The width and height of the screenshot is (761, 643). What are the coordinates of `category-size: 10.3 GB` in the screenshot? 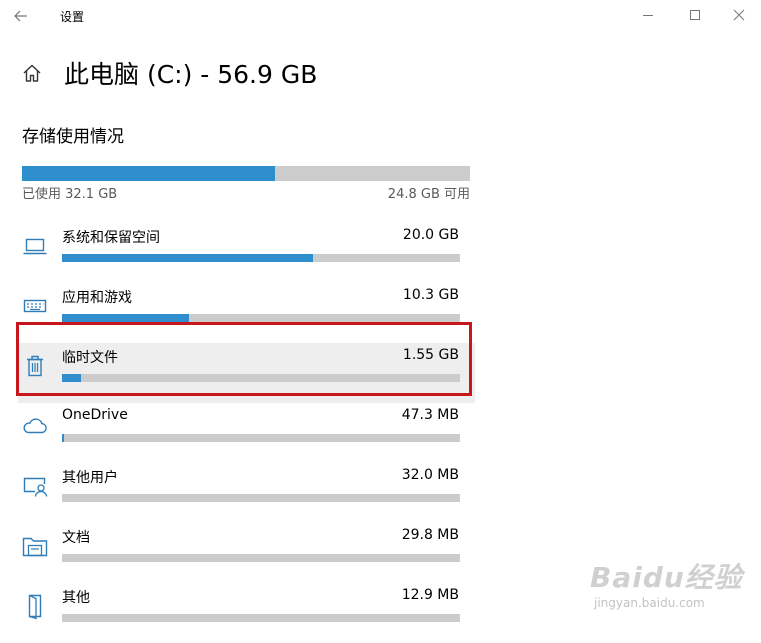 It's located at (430, 295).